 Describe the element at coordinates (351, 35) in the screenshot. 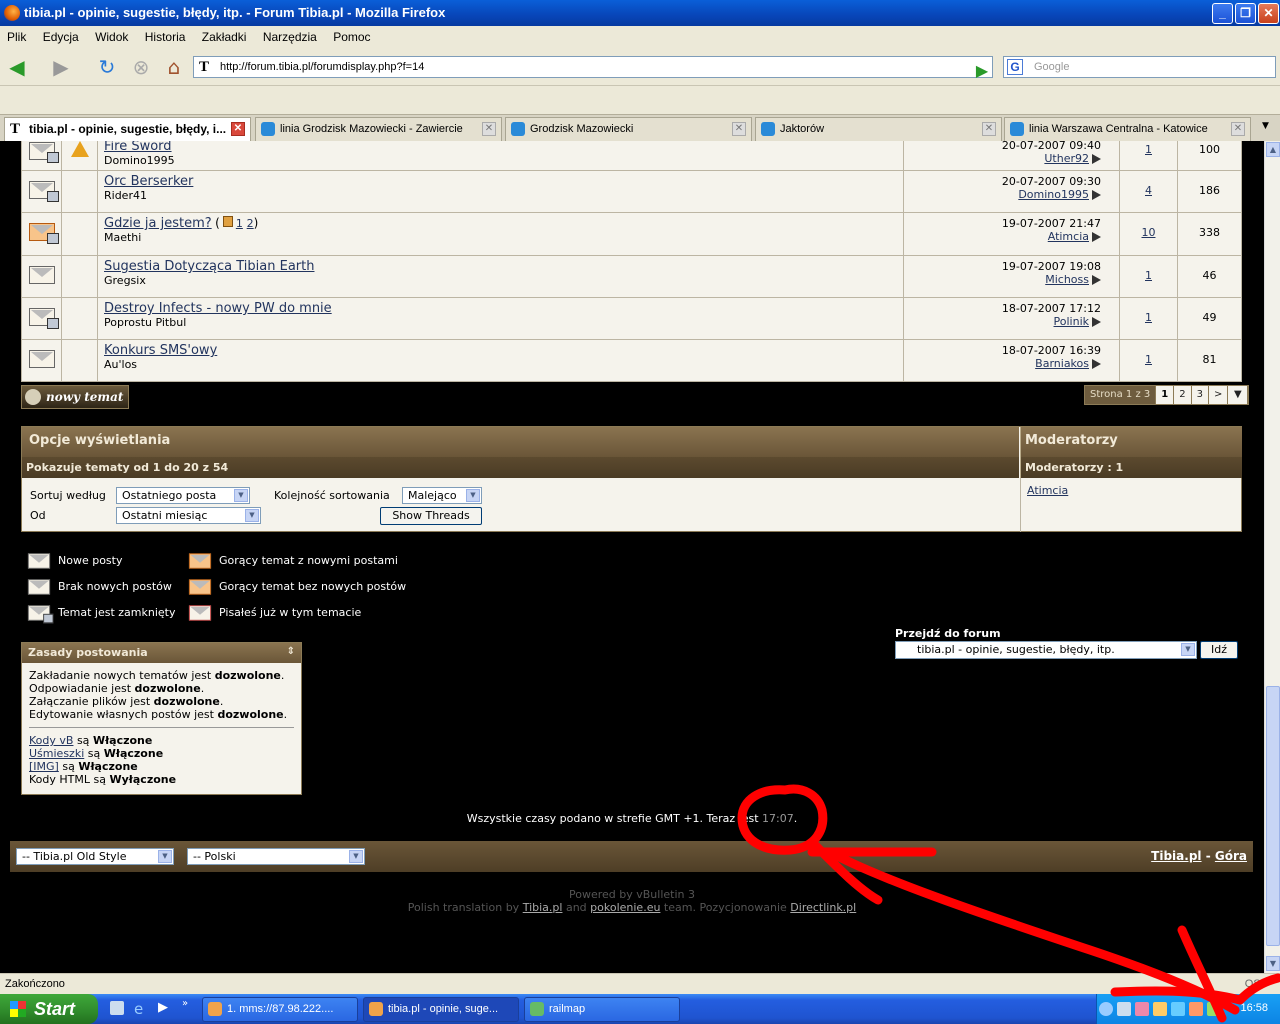

I see `menu-help: Pomoc` at that location.